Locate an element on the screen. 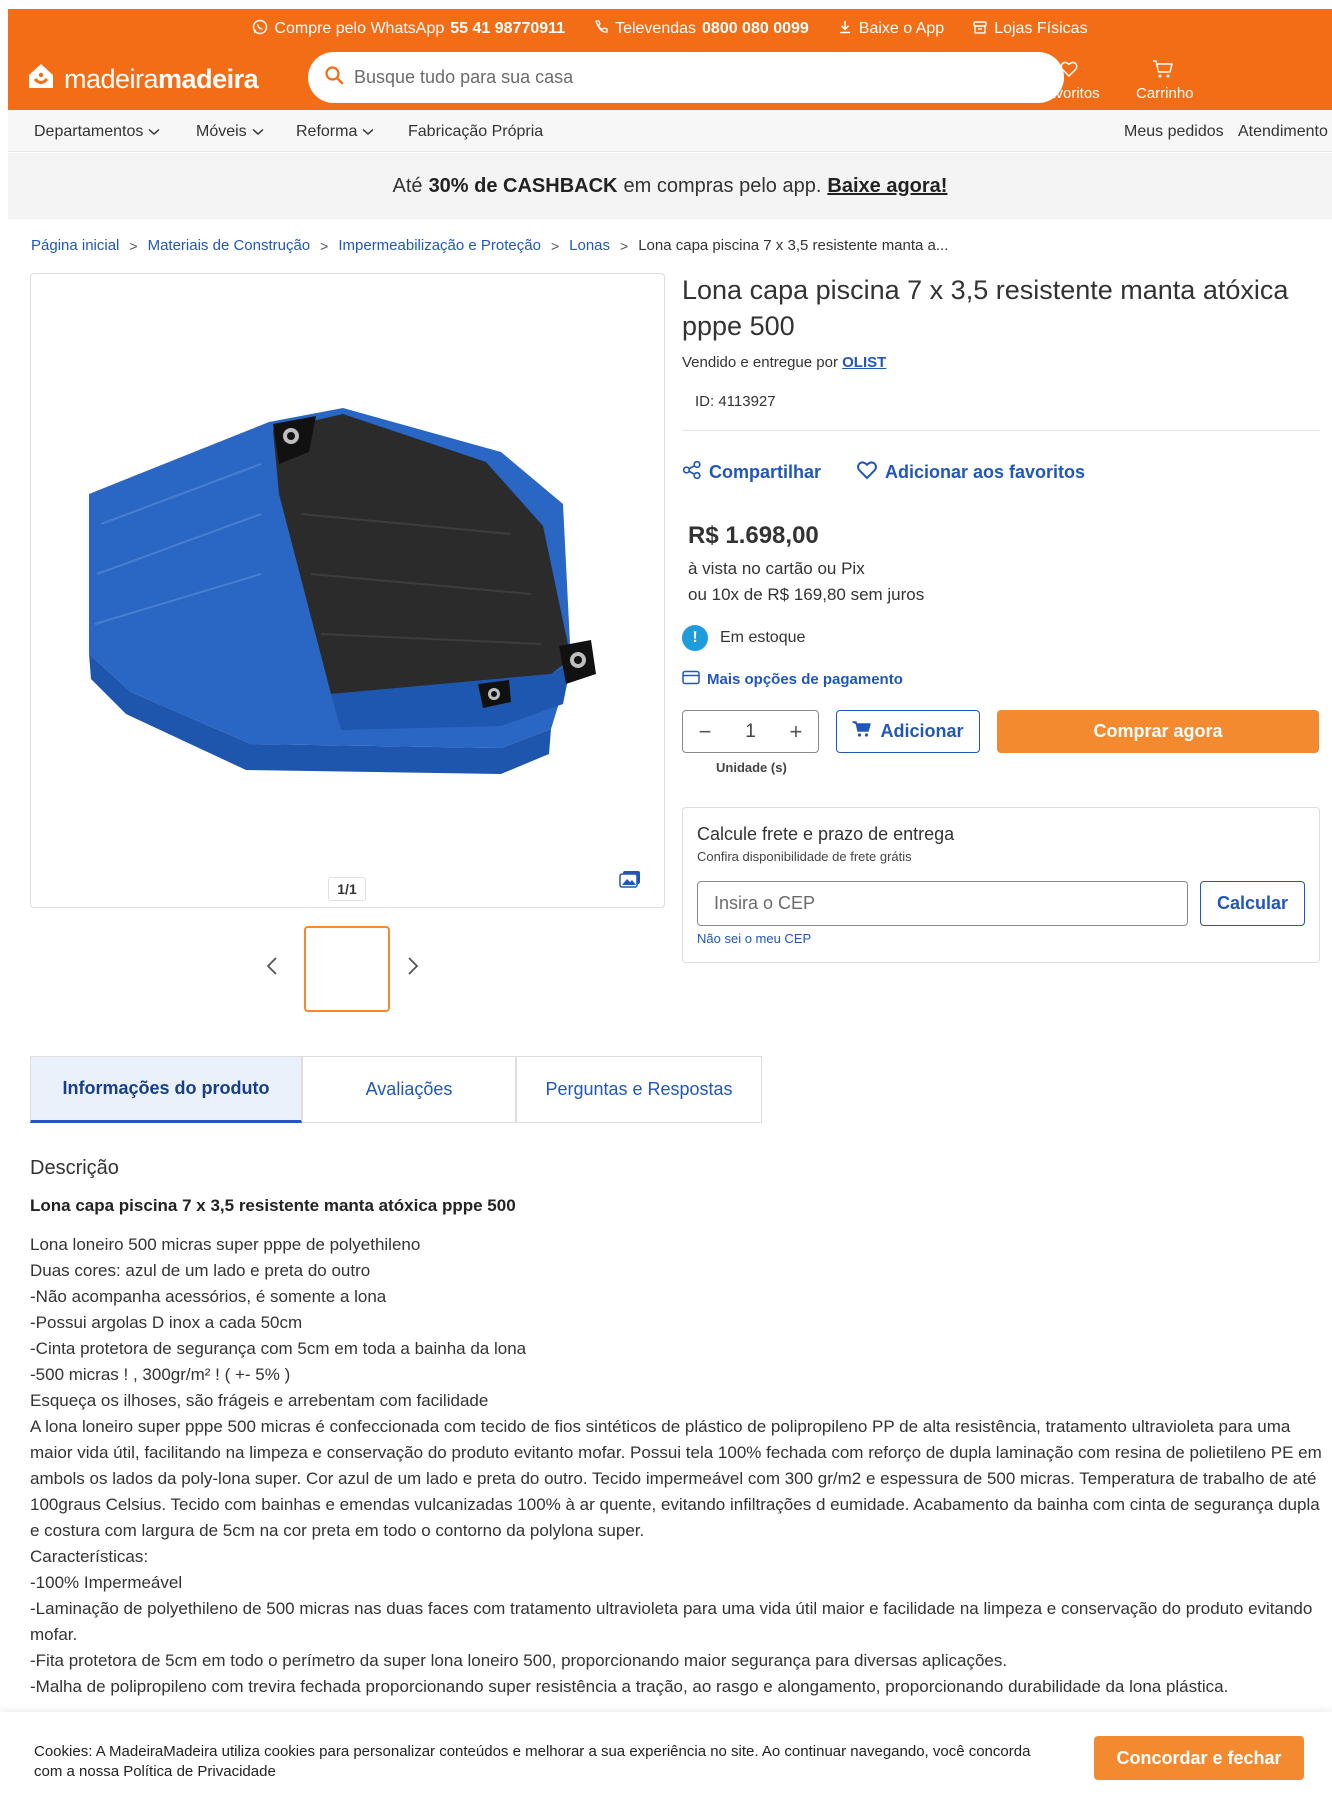  search-bar is located at coordinates (686, 77).